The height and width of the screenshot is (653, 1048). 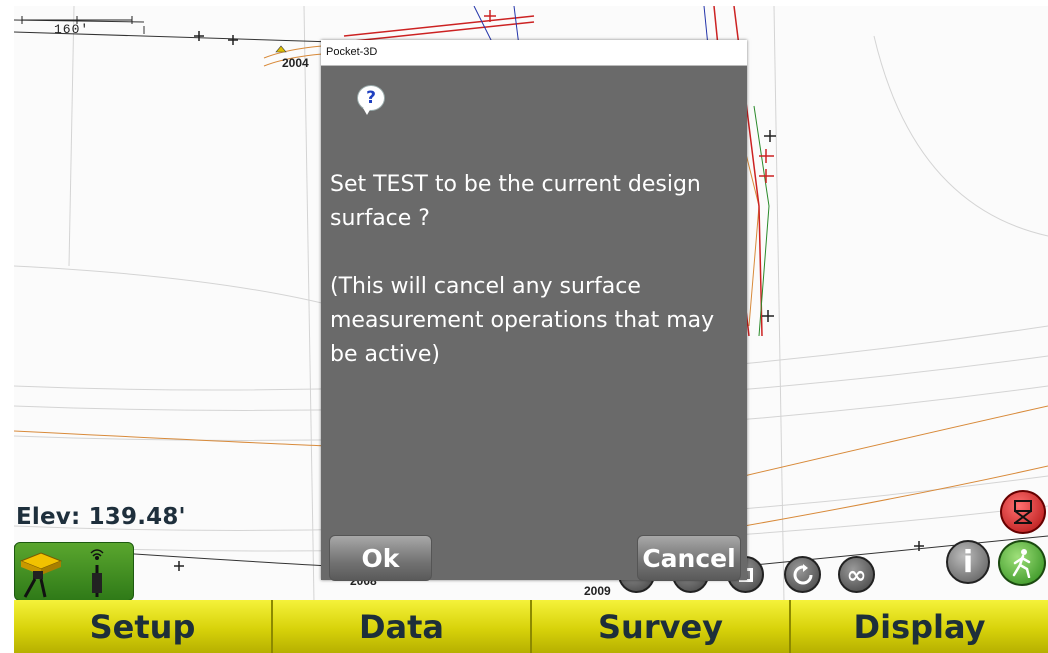 I want to click on map-scale-label: 160', so click(x=72, y=29).